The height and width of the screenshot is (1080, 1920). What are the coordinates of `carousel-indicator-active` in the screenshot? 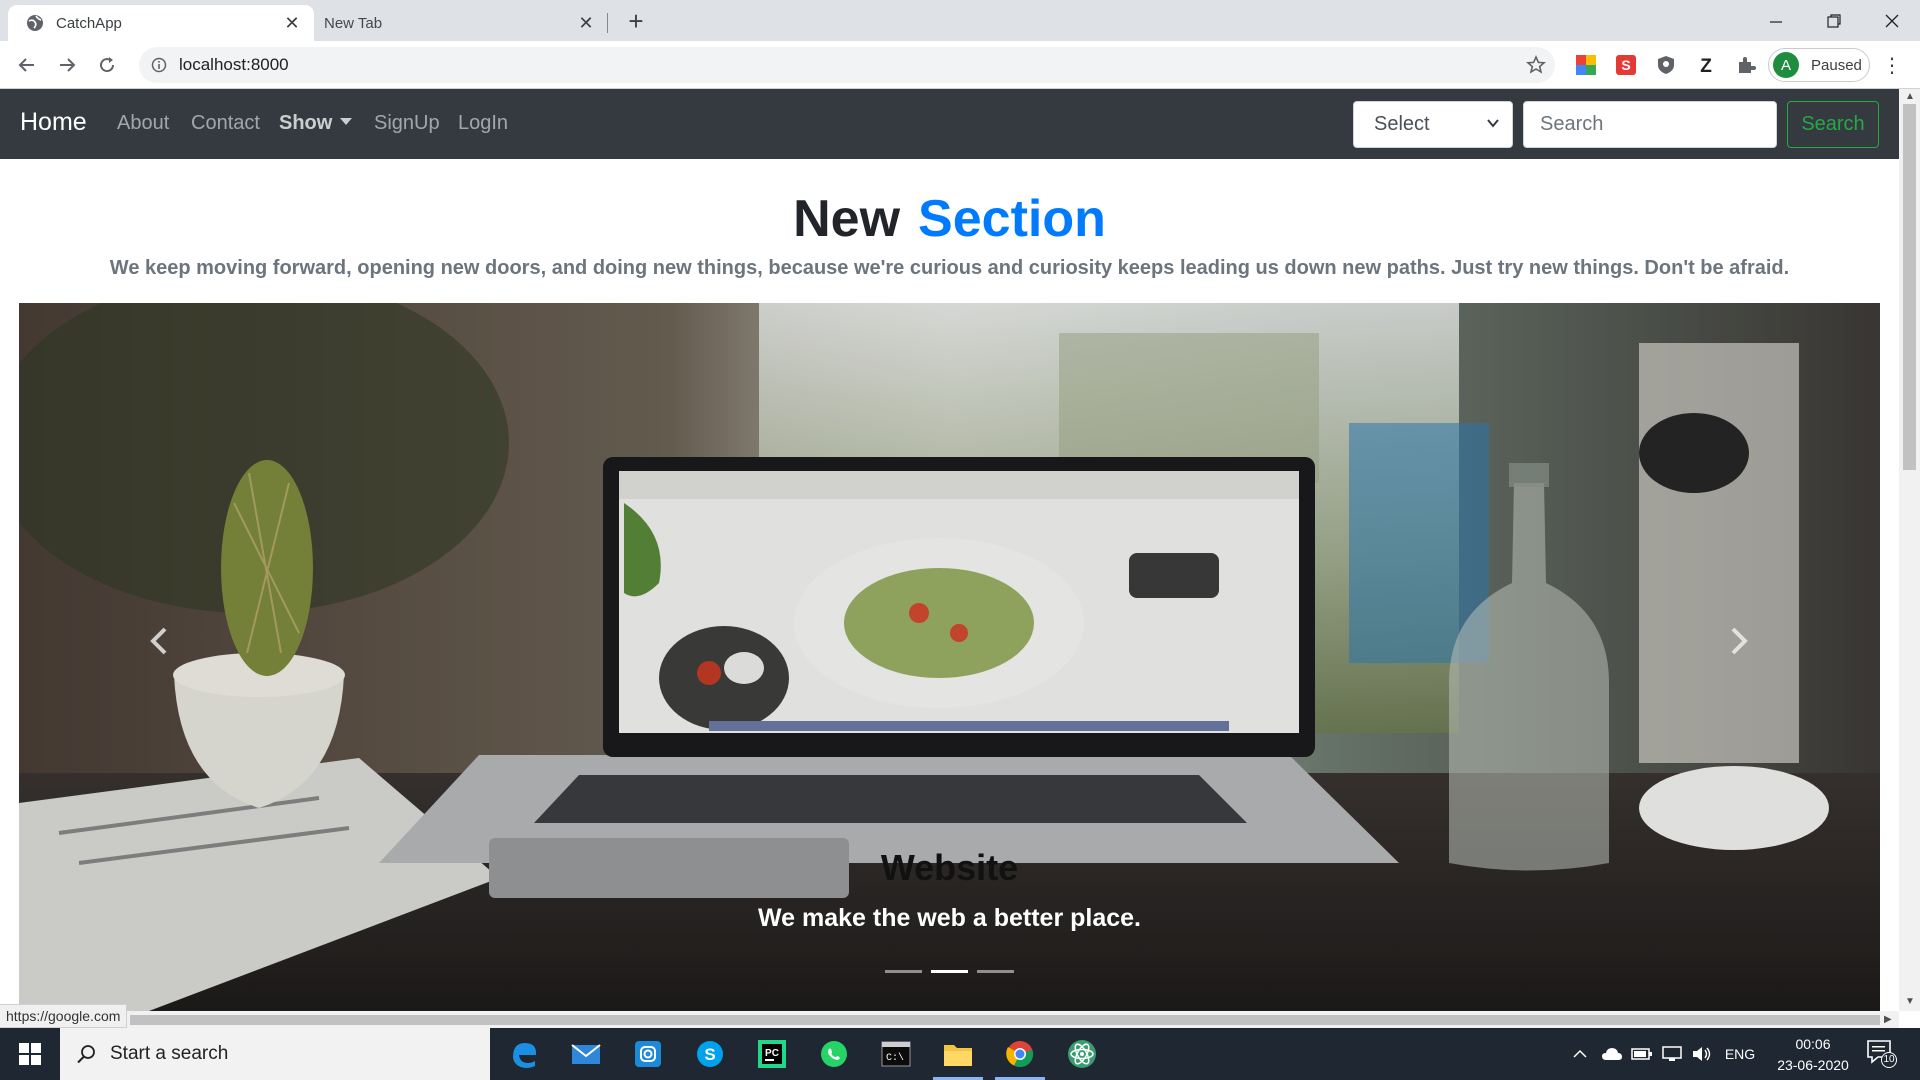 It's located at (949, 971).